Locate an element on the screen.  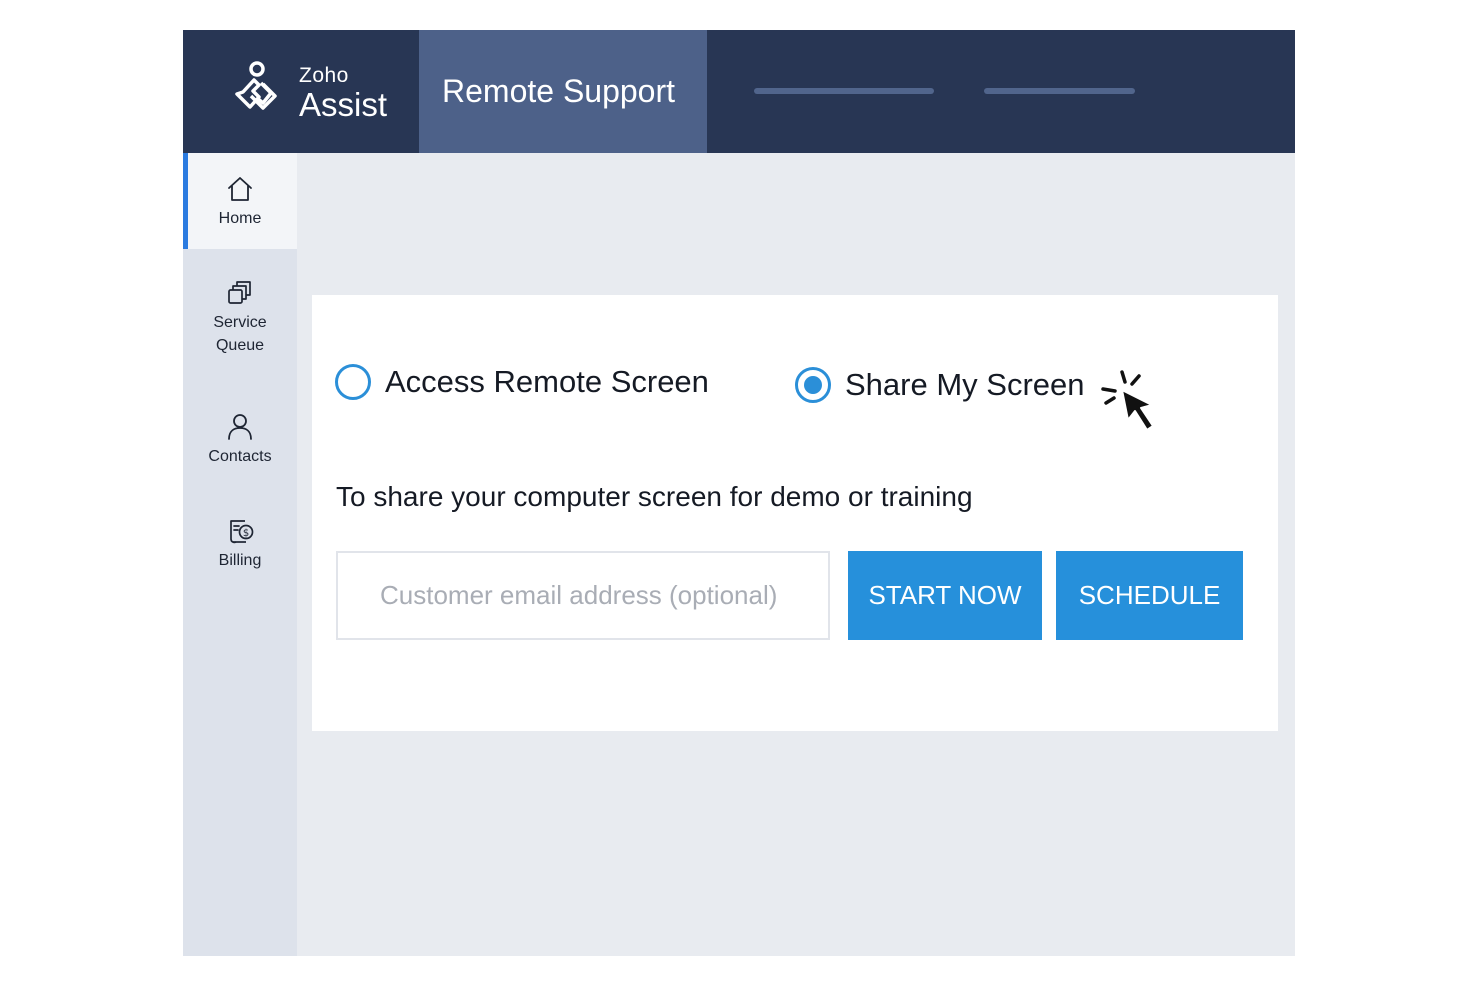
top-navigation-bar: Zoho Assist Remote Support is located at coordinates (739, 91).